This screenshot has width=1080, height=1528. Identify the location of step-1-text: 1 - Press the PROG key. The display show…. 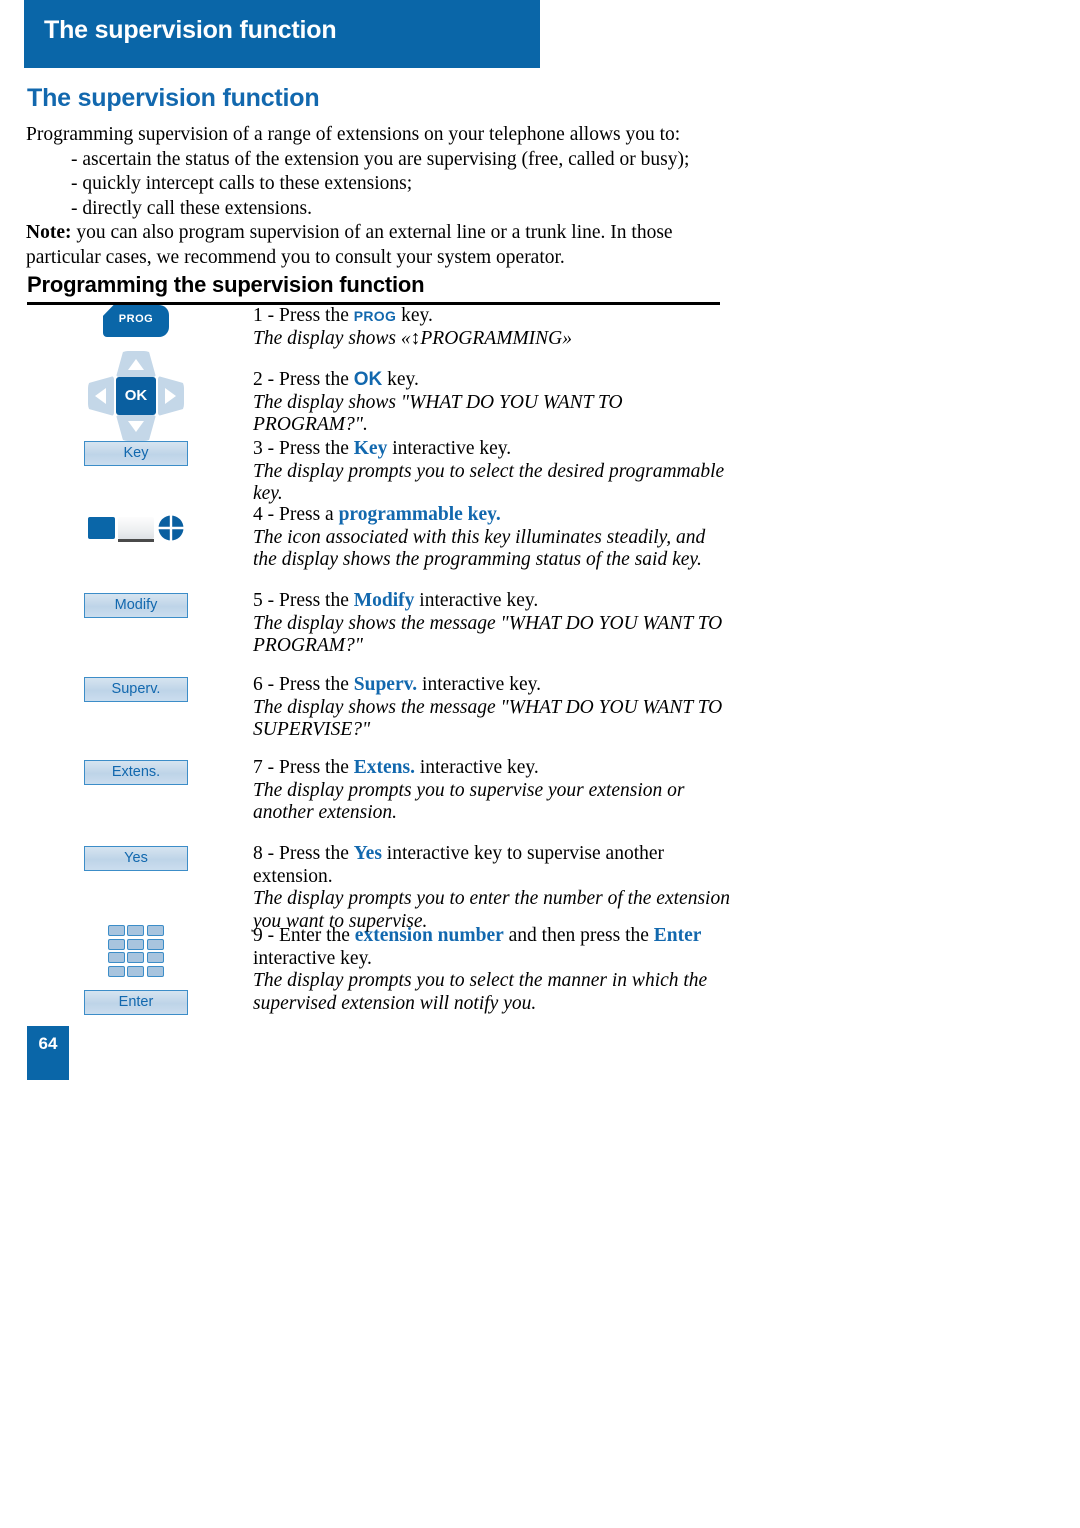
(493, 327).